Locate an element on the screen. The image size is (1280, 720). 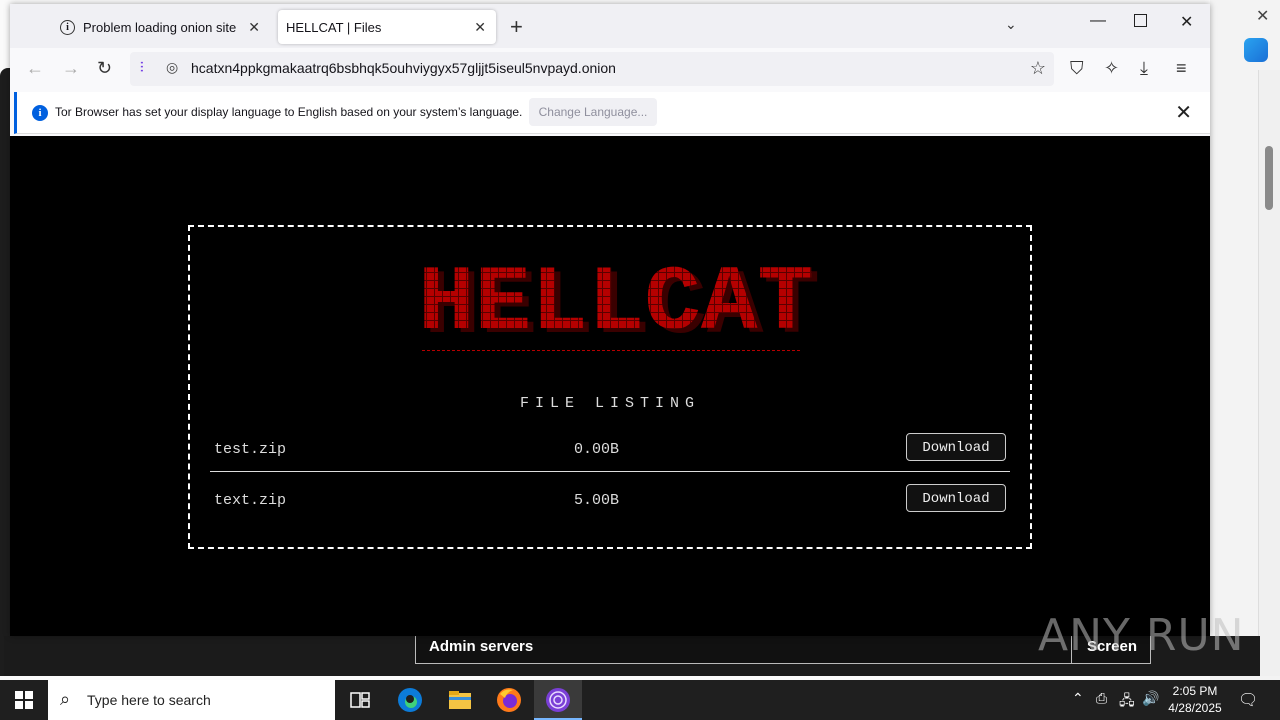
chevron-down-icon: ⌄ is located at coordinates (1011, 24).